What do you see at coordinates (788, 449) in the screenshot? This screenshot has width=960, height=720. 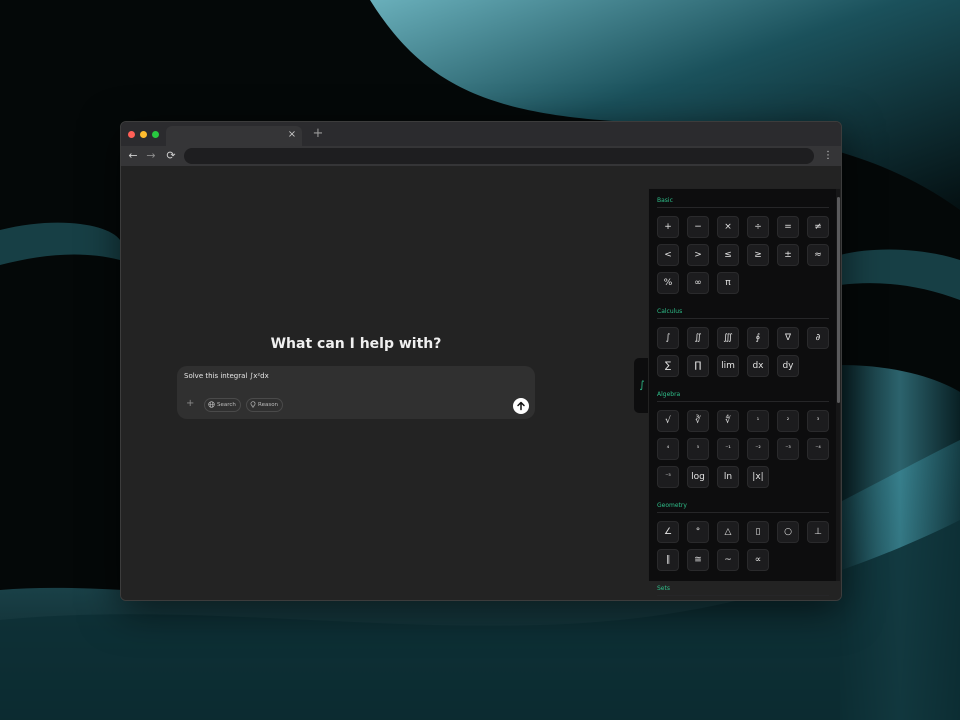 I see `math-key: ⁻³` at bounding box center [788, 449].